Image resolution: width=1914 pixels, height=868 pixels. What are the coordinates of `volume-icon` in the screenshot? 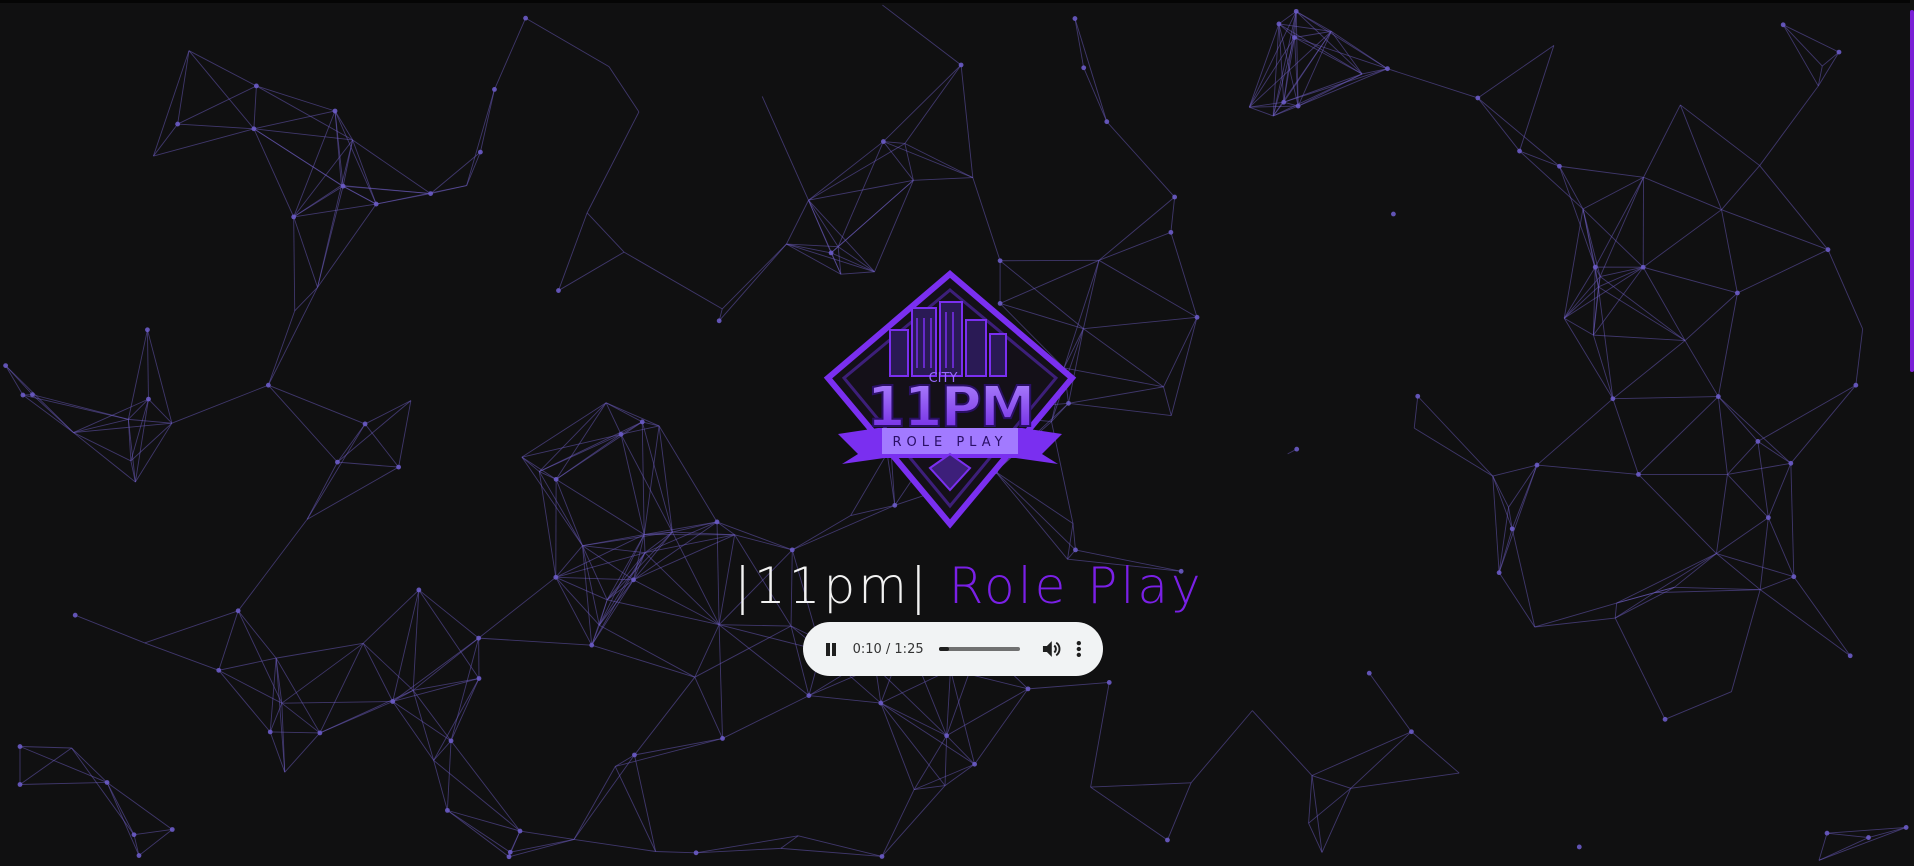 It's located at (1052, 649).